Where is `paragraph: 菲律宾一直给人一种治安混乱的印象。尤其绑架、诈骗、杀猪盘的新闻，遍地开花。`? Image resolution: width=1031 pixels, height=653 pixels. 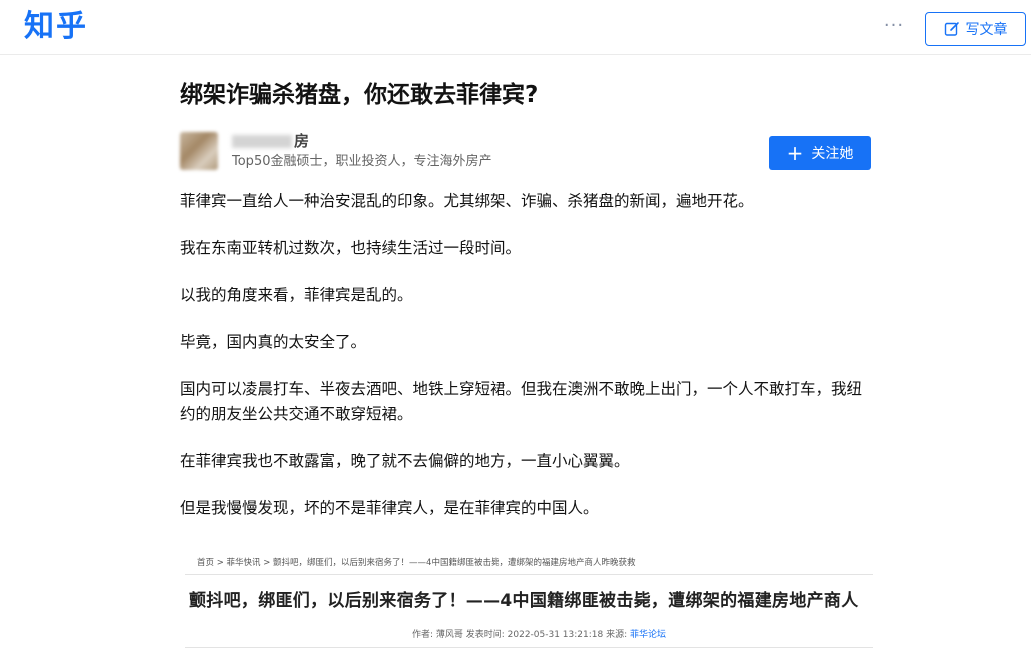 paragraph: 菲律宾一直给人一种治安混乱的印象。尤其绑架、诈骗、杀猪盘的新闻，遍地开花。 is located at coordinates (467, 201).